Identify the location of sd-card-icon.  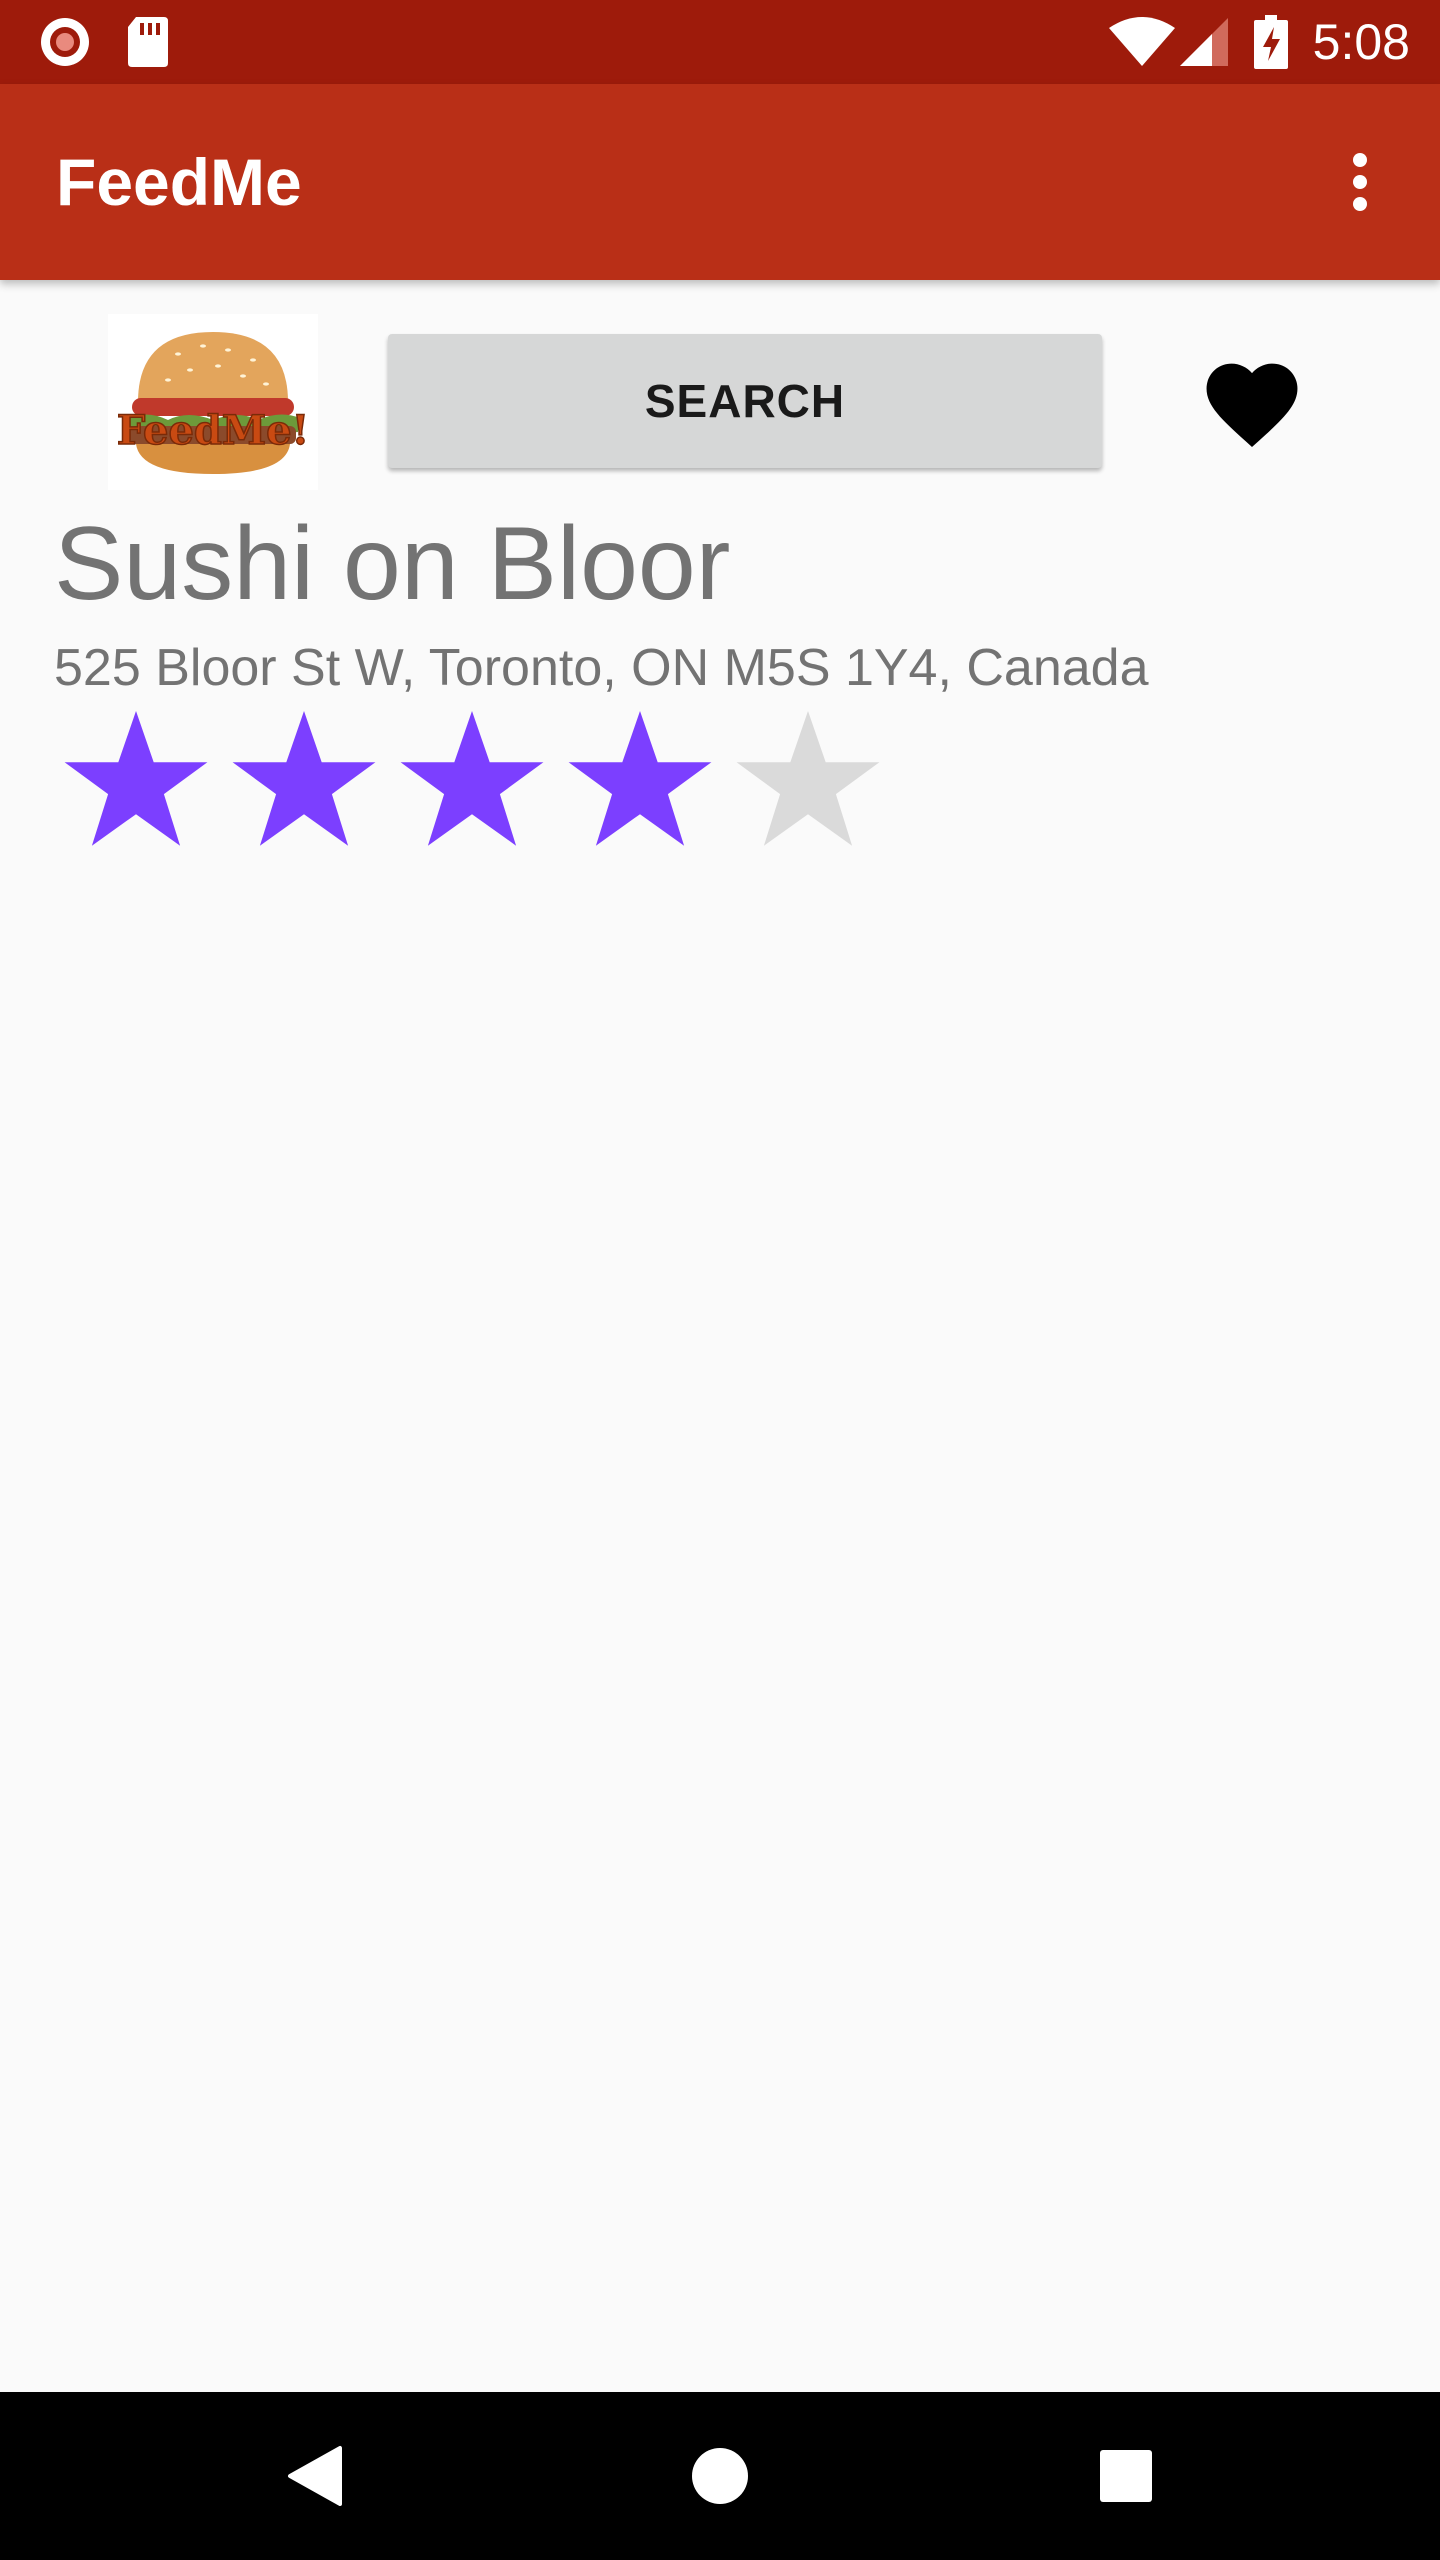
(148, 42).